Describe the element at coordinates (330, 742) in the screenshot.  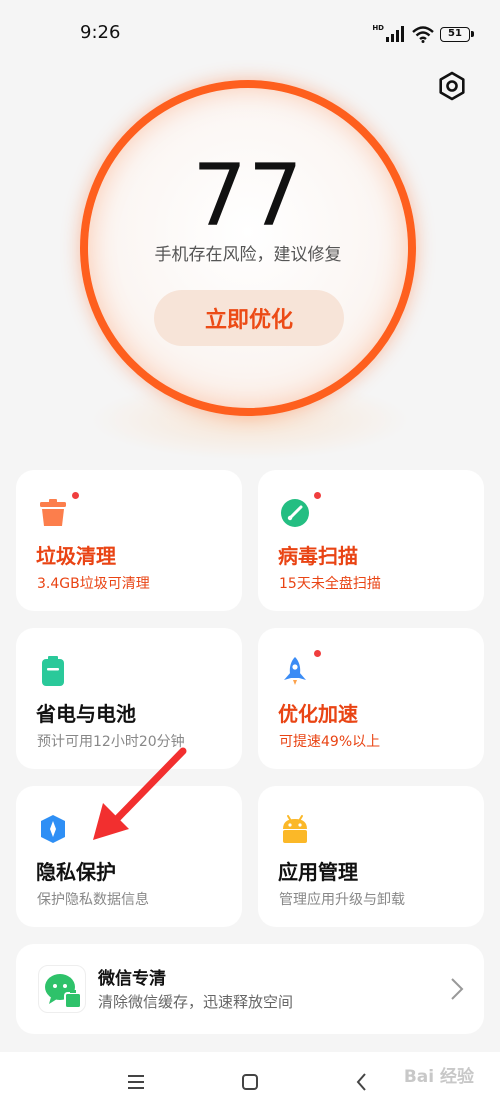
I see `tile-subtitle: 可提速49%以上` at that location.